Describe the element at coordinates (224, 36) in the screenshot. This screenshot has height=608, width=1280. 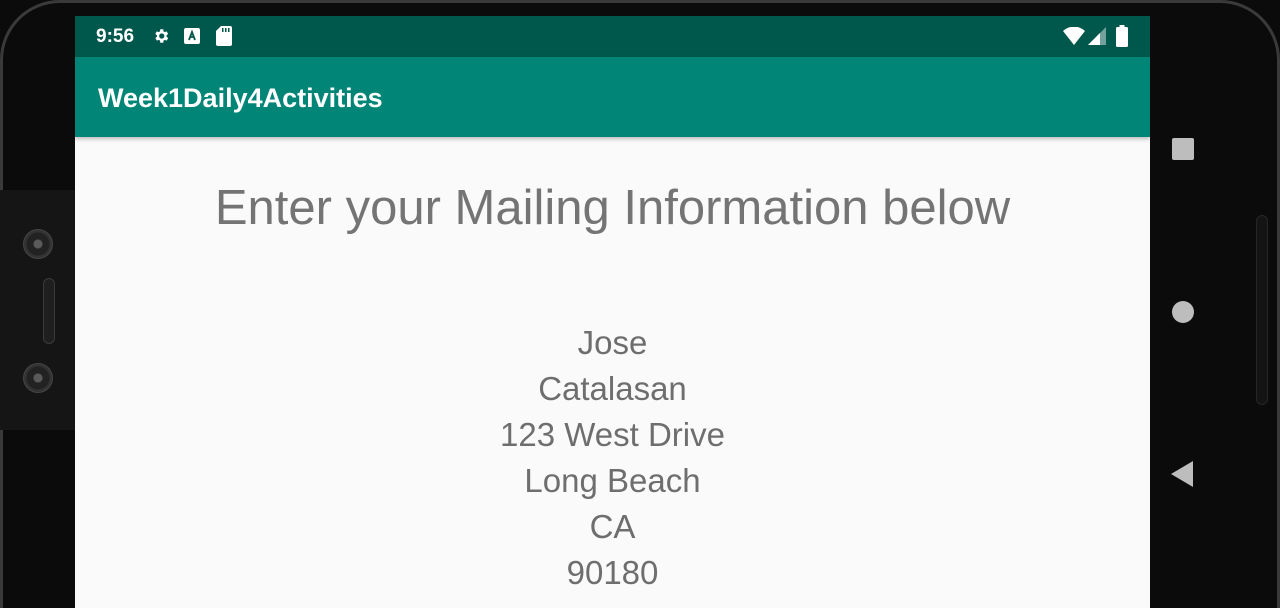
I see `sd-card-icon` at that location.